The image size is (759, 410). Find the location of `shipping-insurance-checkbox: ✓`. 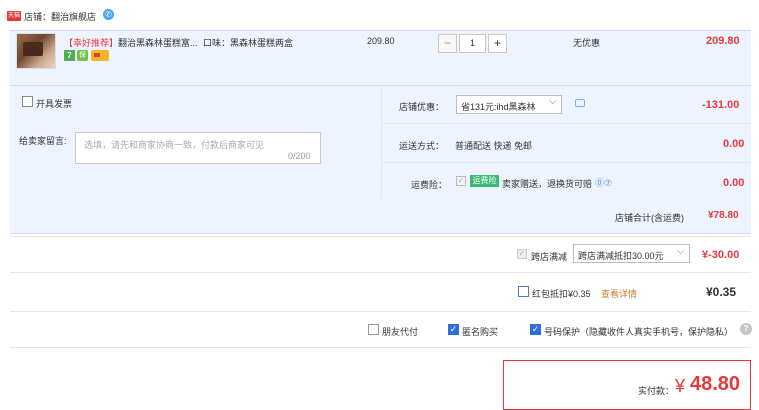

shipping-insurance-checkbox: ✓ is located at coordinates (461, 181).